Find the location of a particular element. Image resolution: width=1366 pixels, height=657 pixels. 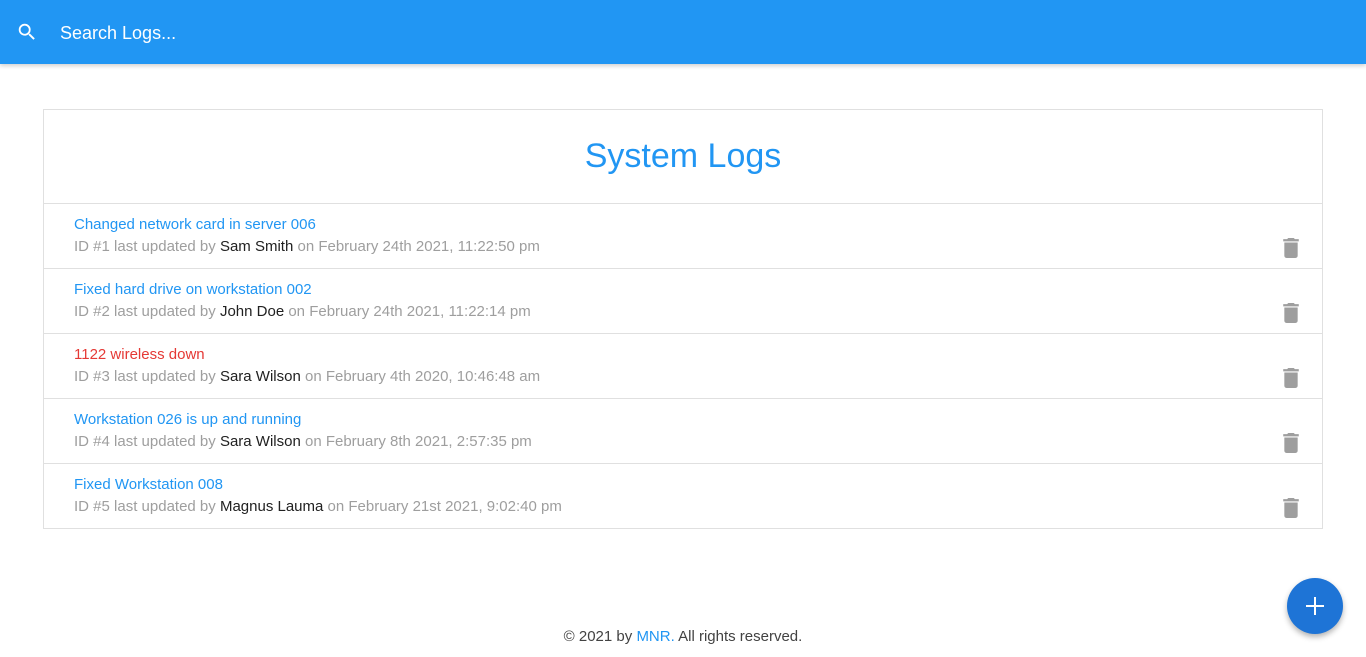

log-date: on February 8th 2021, 2:57:35 pm is located at coordinates (418, 441).